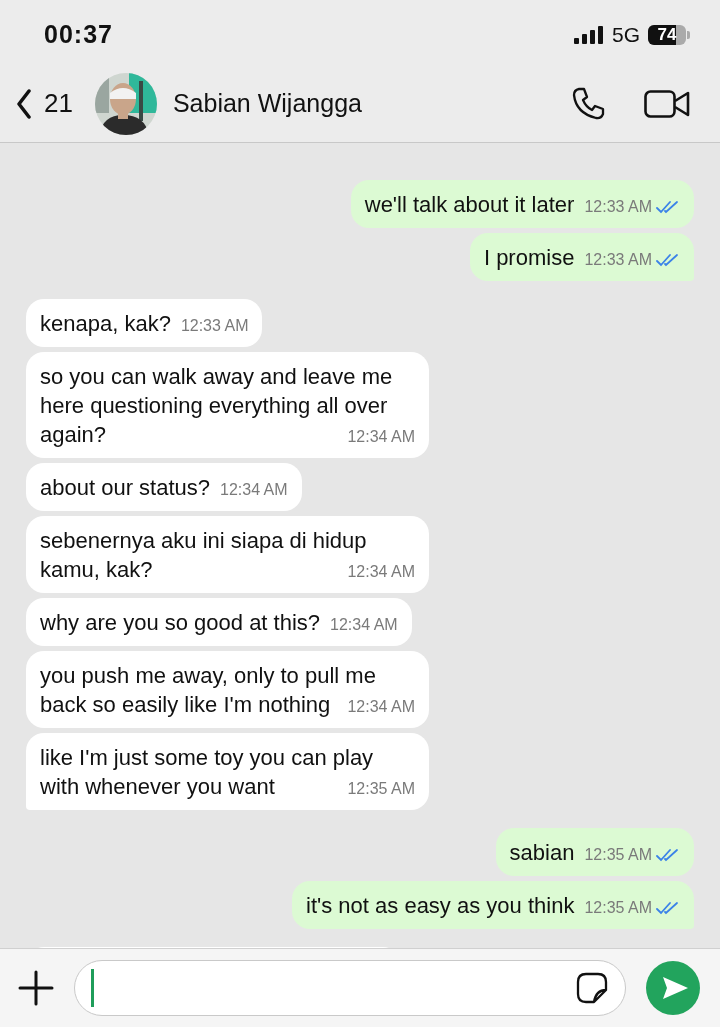  Describe the element at coordinates (352, 103) in the screenshot. I see `contact-name: Sabian Wijangga` at that location.